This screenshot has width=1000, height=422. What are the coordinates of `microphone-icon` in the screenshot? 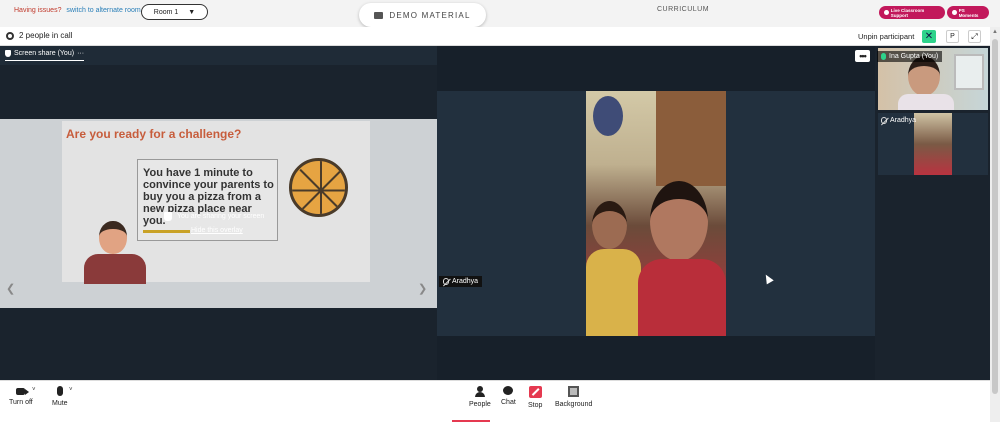 It's located at (59, 391).